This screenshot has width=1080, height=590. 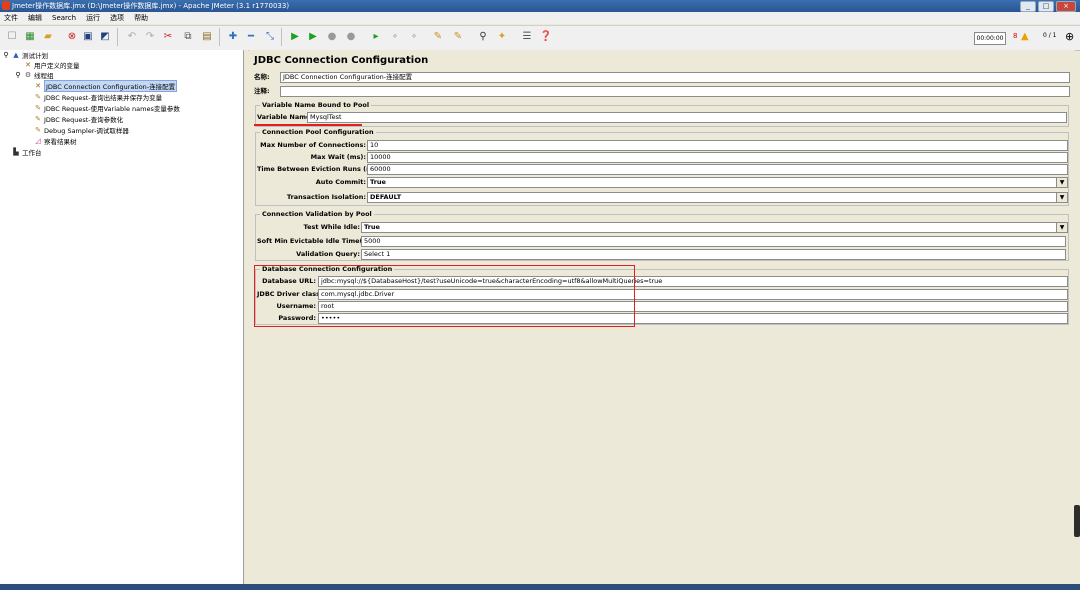 What do you see at coordinates (338, 157) in the screenshot?
I see `max-wait-label: Max Wait (ms):` at bounding box center [338, 157].